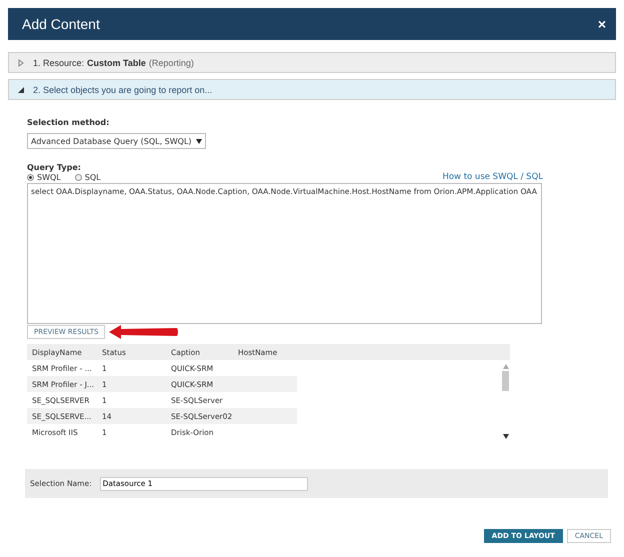  Describe the element at coordinates (492, 177) in the screenshot. I see `help-link: How to use SWQL / SQL` at that location.